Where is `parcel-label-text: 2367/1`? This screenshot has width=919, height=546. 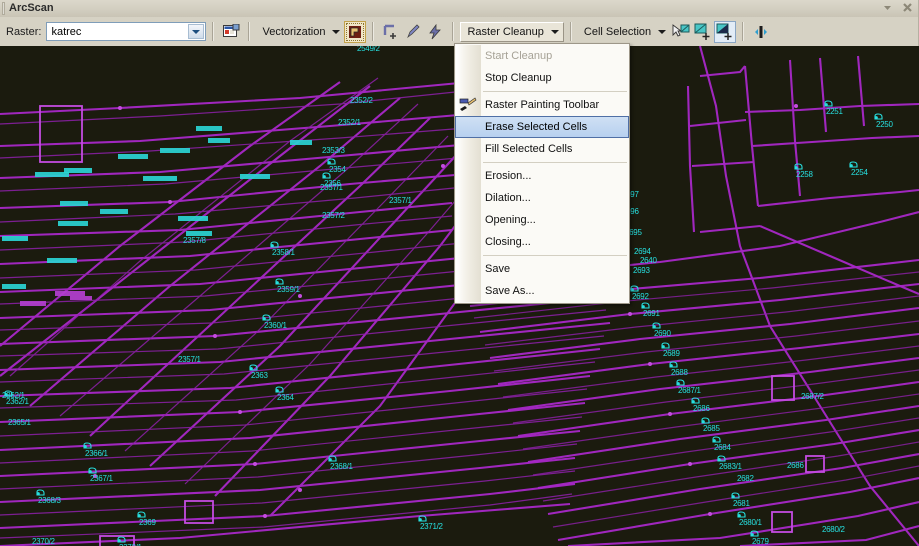
parcel-label-text: 2367/1 is located at coordinates (101, 478).